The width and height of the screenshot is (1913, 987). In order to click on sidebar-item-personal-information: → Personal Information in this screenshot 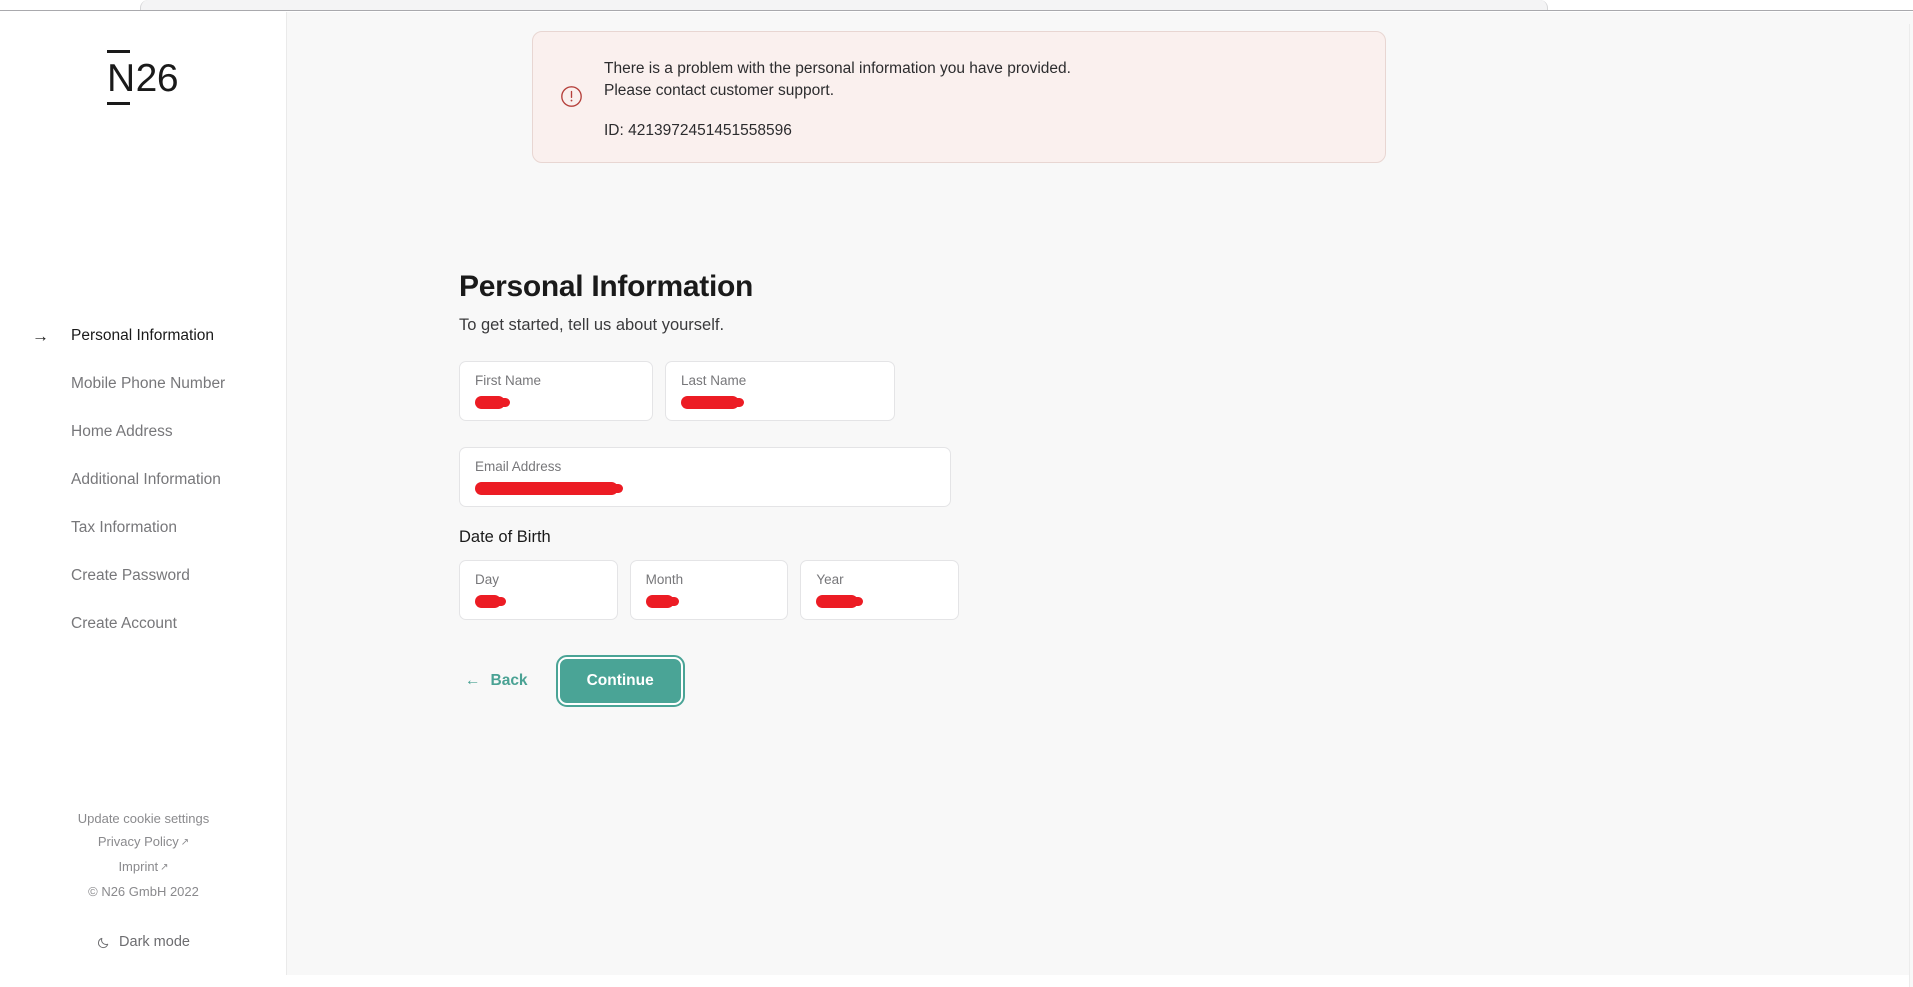, I will do `click(143, 336)`.